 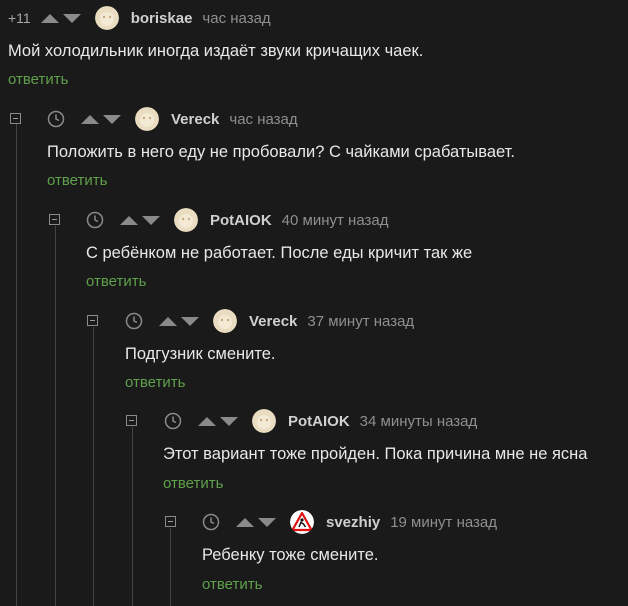 What do you see at coordinates (302, 522) in the screenshot?
I see `warning-sign-avatar-icon` at bounding box center [302, 522].